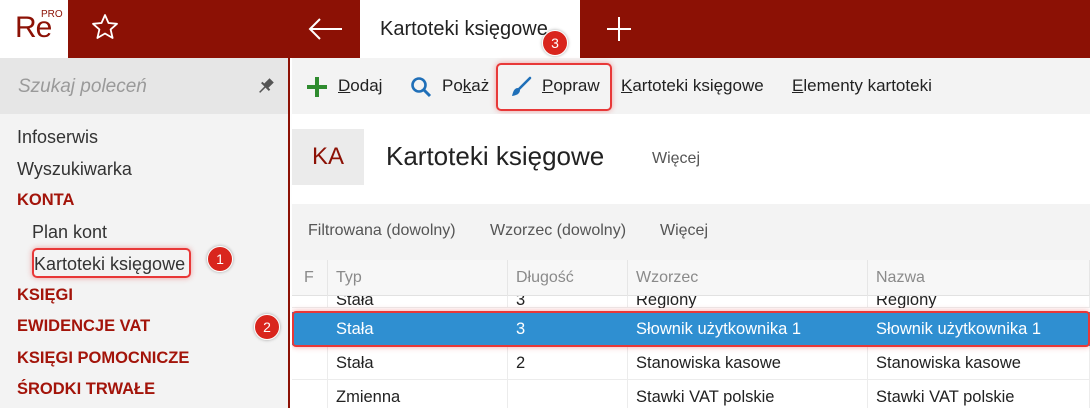  What do you see at coordinates (317, 87) in the screenshot?
I see `add-icon` at bounding box center [317, 87].